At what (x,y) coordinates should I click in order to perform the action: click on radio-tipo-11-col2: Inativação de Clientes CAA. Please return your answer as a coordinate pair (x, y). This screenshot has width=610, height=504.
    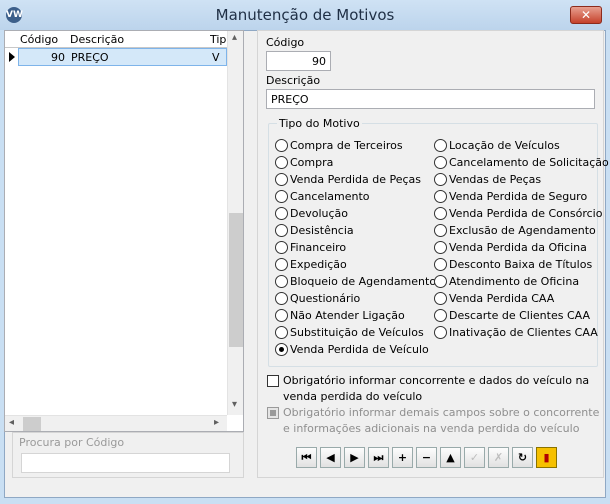
    Looking at the image, I should click on (516, 332).